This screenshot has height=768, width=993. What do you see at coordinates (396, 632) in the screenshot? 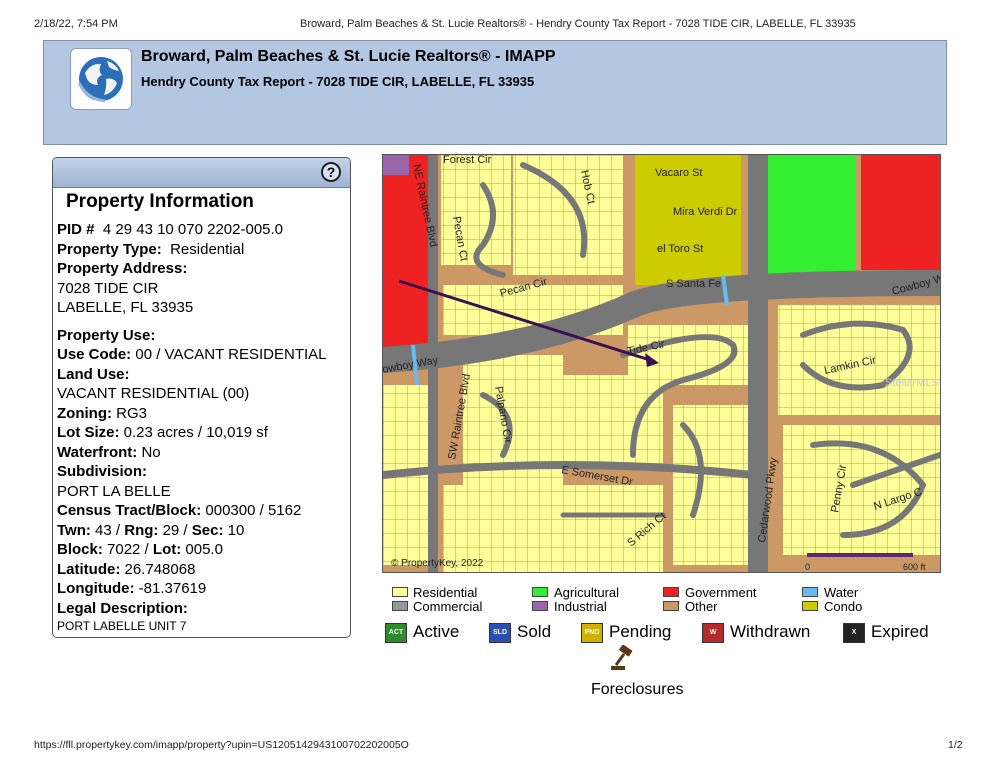
I see `active-badge-icon: ACT` at bounding box center [396, 632].